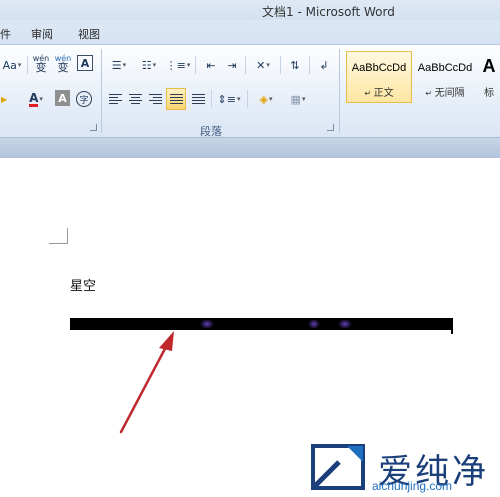 This screenshot has height=497, width=500. What do you see at coordinates (412, 486) in the screenshot?
I see `watermark-url: aichunjing.com` at bounding box center [412, 486].